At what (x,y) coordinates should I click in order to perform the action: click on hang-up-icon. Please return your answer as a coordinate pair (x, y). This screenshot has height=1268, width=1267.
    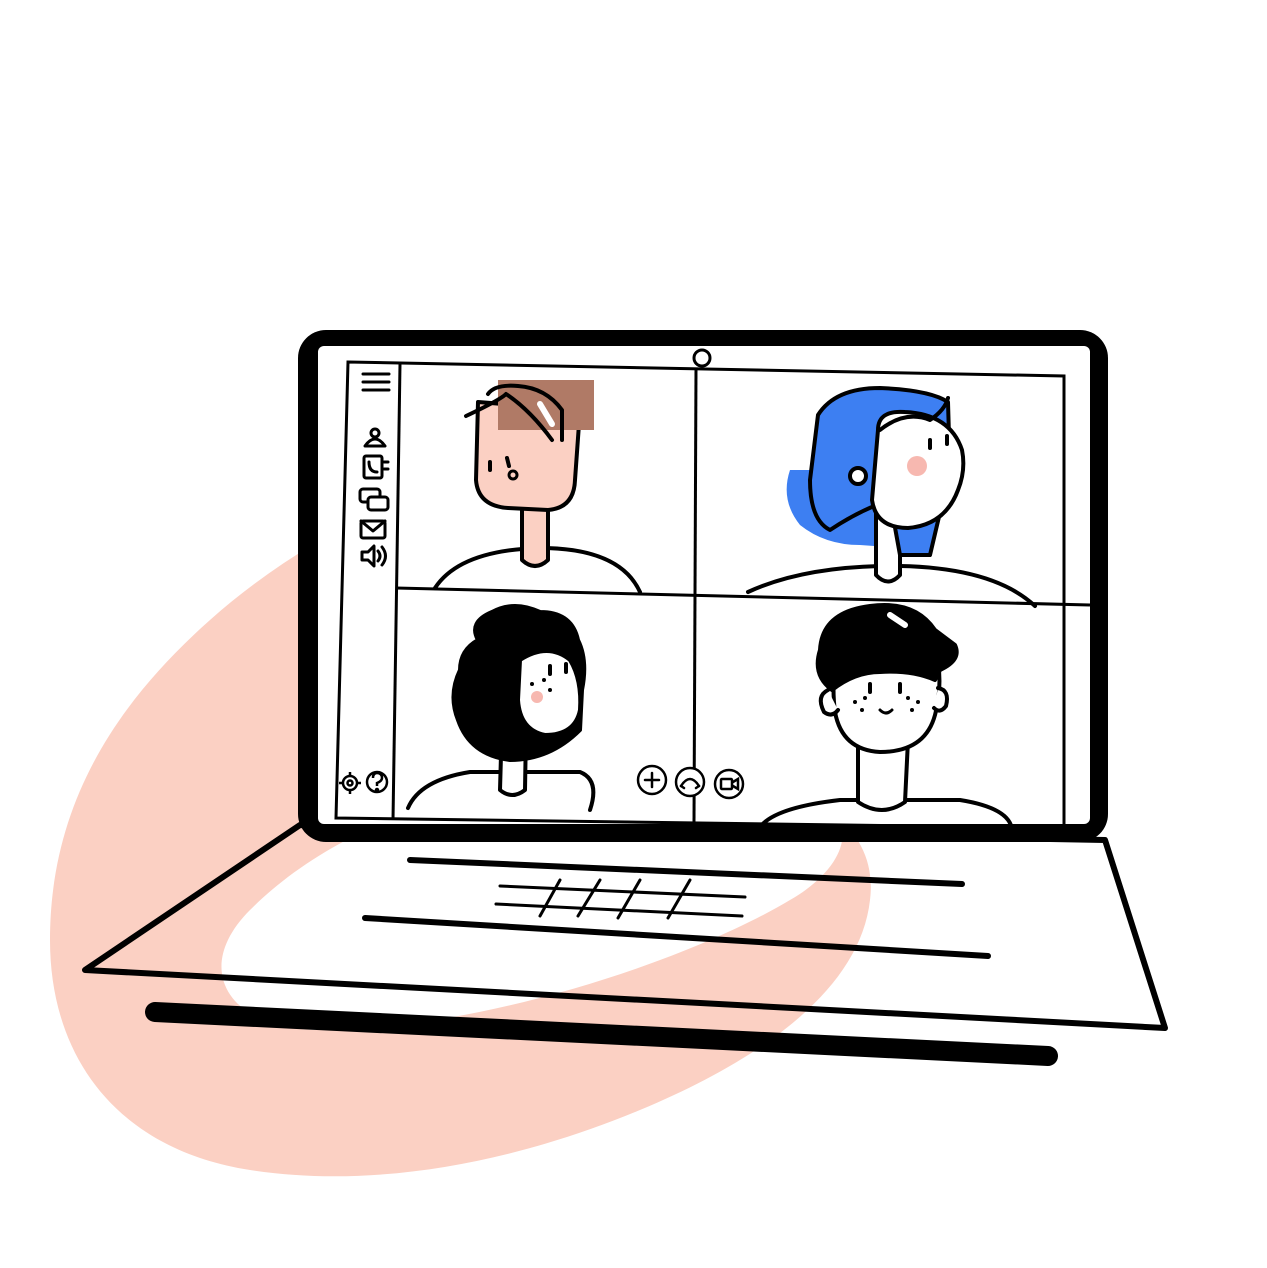
    Looking at the image, I should click on (690, 782).